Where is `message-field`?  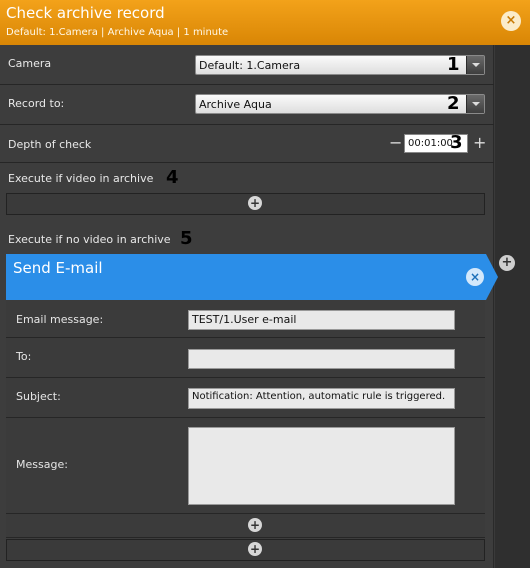
message-field is located at coordinates (321, 466).